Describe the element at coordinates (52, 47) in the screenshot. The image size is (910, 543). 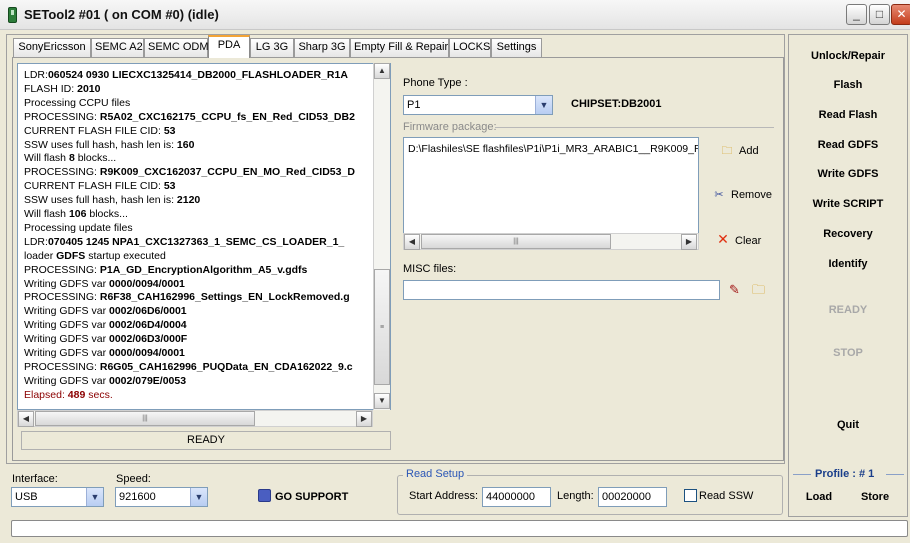
I see `tab-sonyericsson: SonyEricsson` at that location.